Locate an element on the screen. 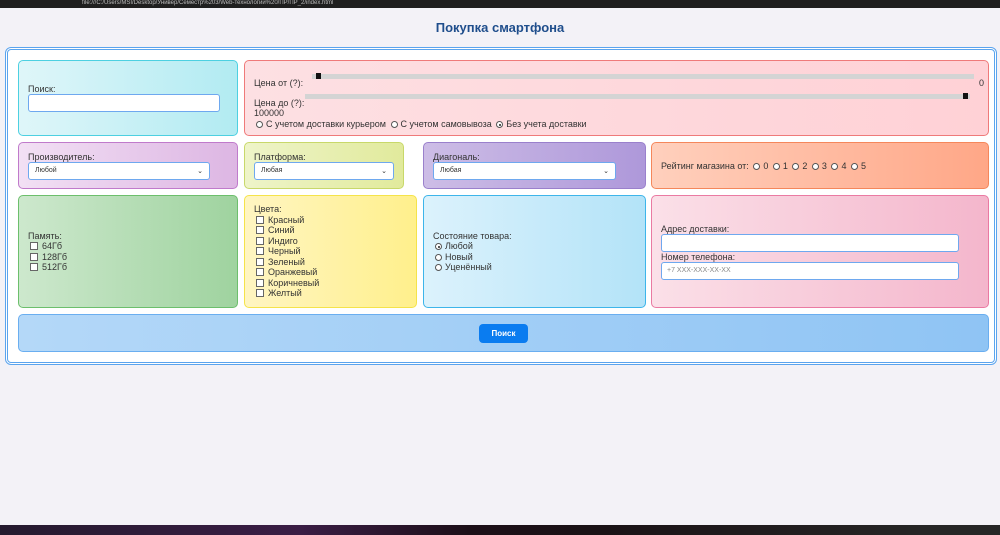  platform-section: Платформа: Любая ⌄ is located at coordinates (324, 165).